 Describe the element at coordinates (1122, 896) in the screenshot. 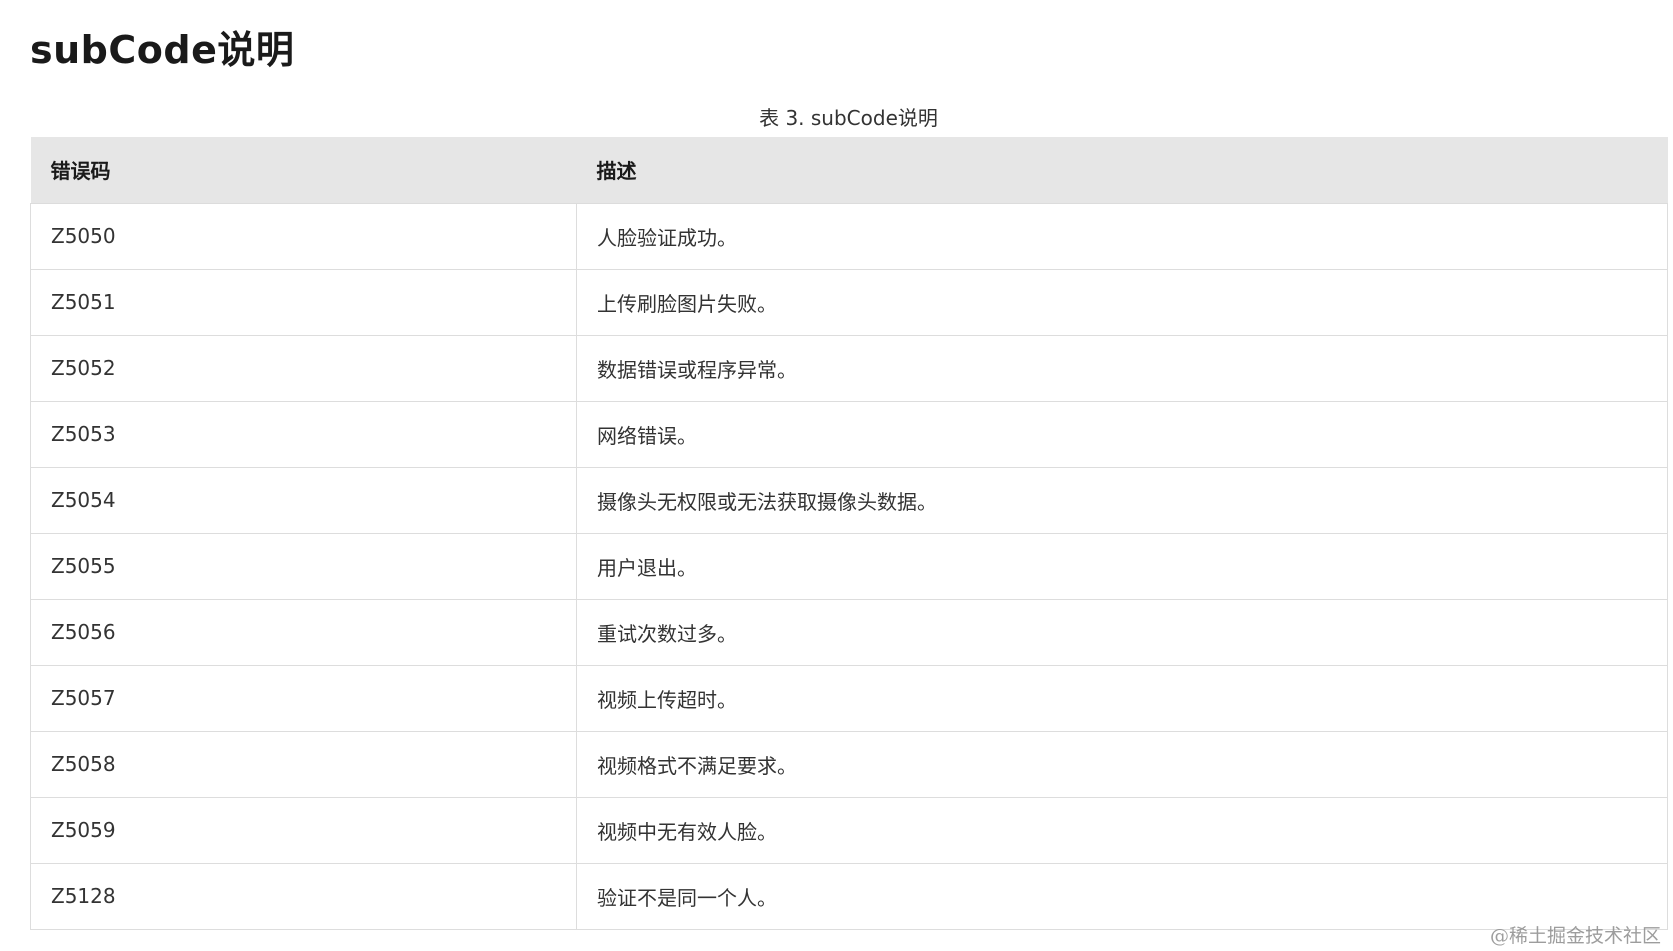

I see `description-cell: 验证不是同一个人。` at that location.